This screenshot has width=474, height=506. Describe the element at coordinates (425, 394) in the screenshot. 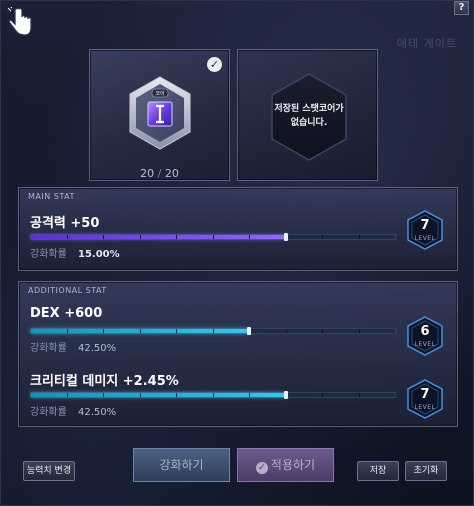

I see `additional-stat-level: 7` at that location.